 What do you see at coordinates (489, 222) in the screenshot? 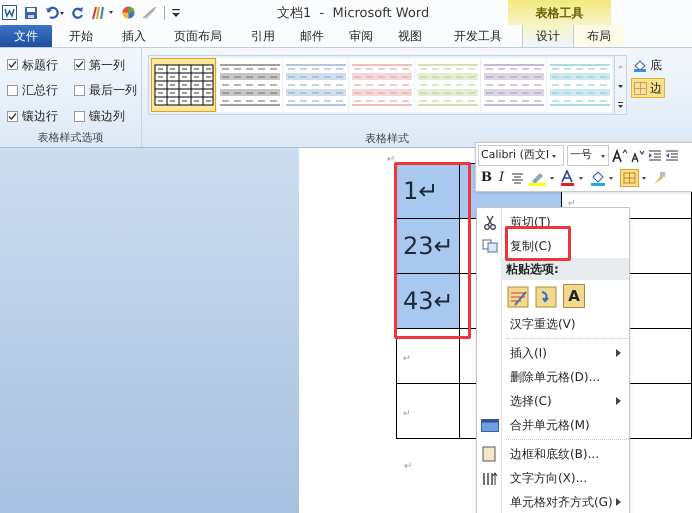
I see `scissors-icon` at bounding box center [489, 222].